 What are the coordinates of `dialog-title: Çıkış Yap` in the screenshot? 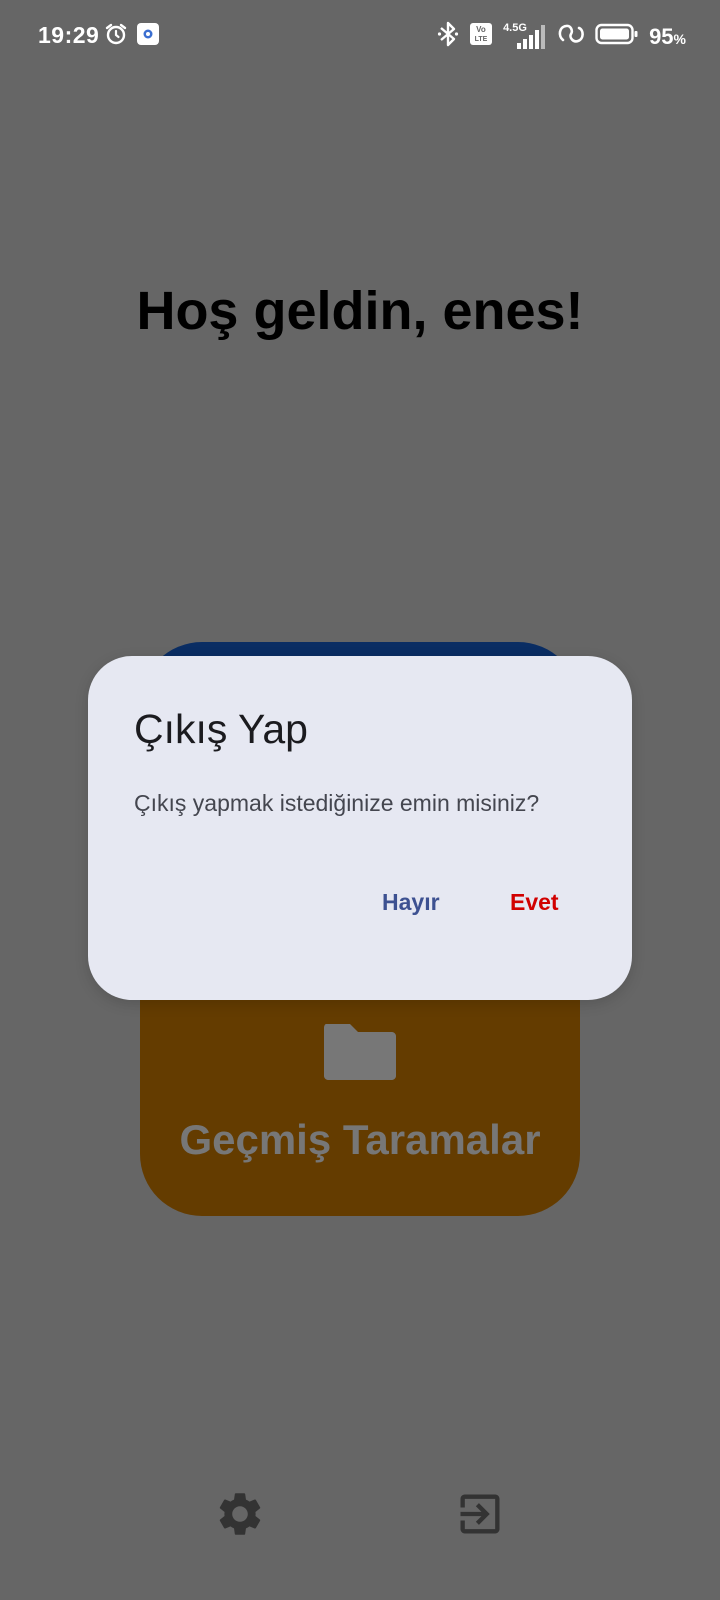 It's located at (221, 729).